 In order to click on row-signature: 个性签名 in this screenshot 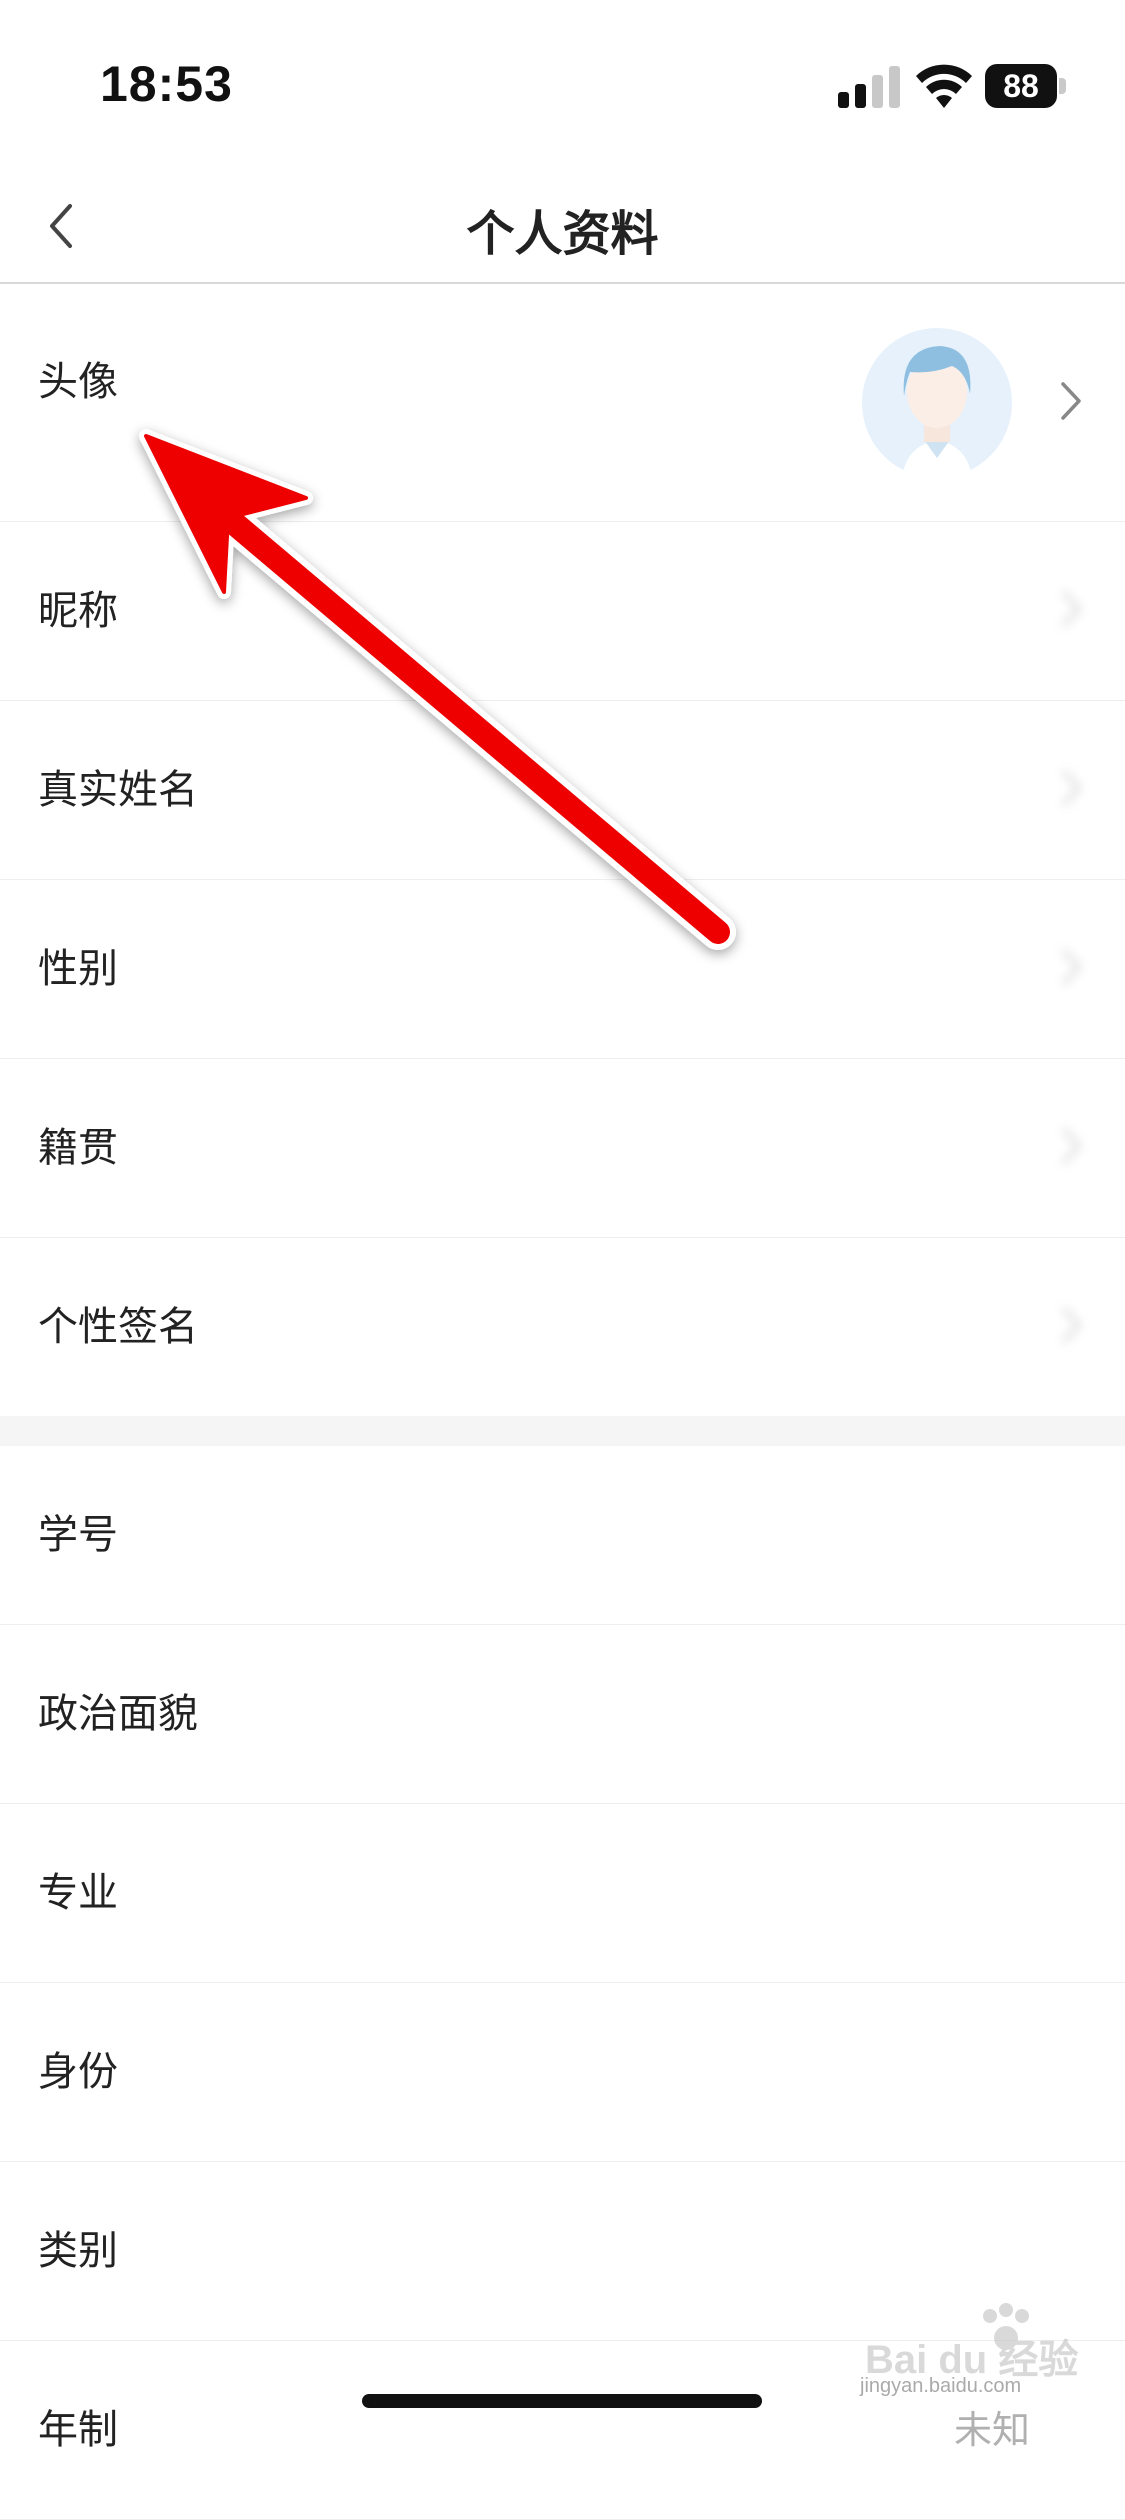, I will do `click(562, 1327)`.